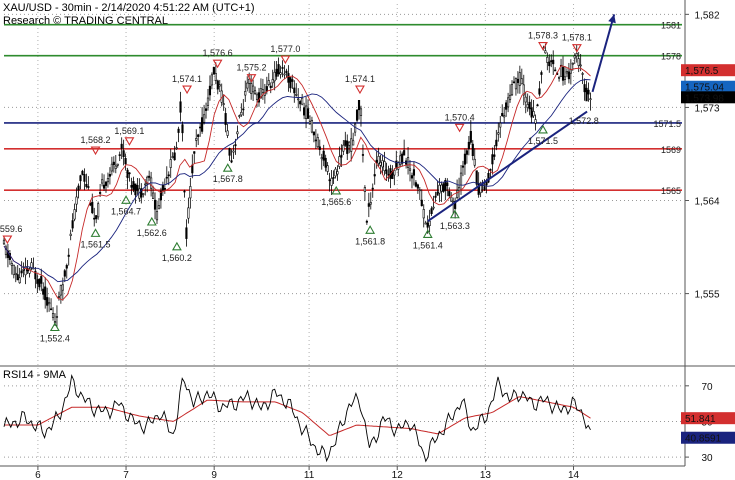 The image size is (735, 480). Describe the element at coordinates (35, 375) in the screenshot. I see `rsi-title: RSI14 - 9MA` at that location.